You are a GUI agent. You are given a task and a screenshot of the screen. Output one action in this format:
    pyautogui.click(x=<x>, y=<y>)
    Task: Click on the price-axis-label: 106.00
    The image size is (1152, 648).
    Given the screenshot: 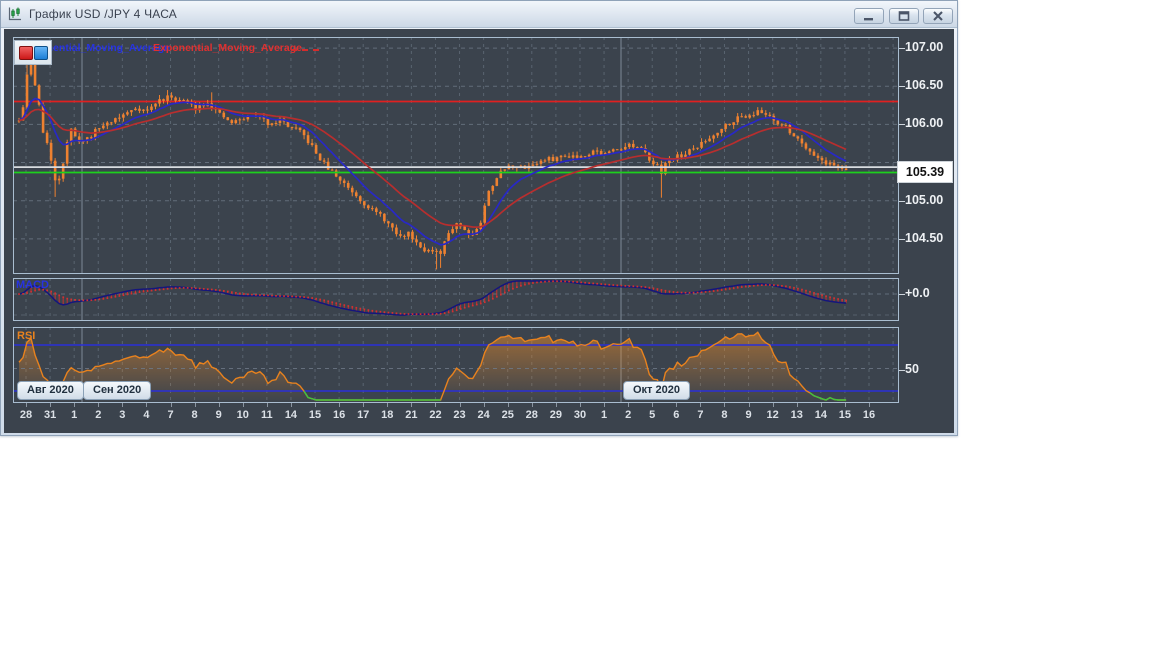 What is the action you would take?
    pyautogui.click(x=924, y=123)
    